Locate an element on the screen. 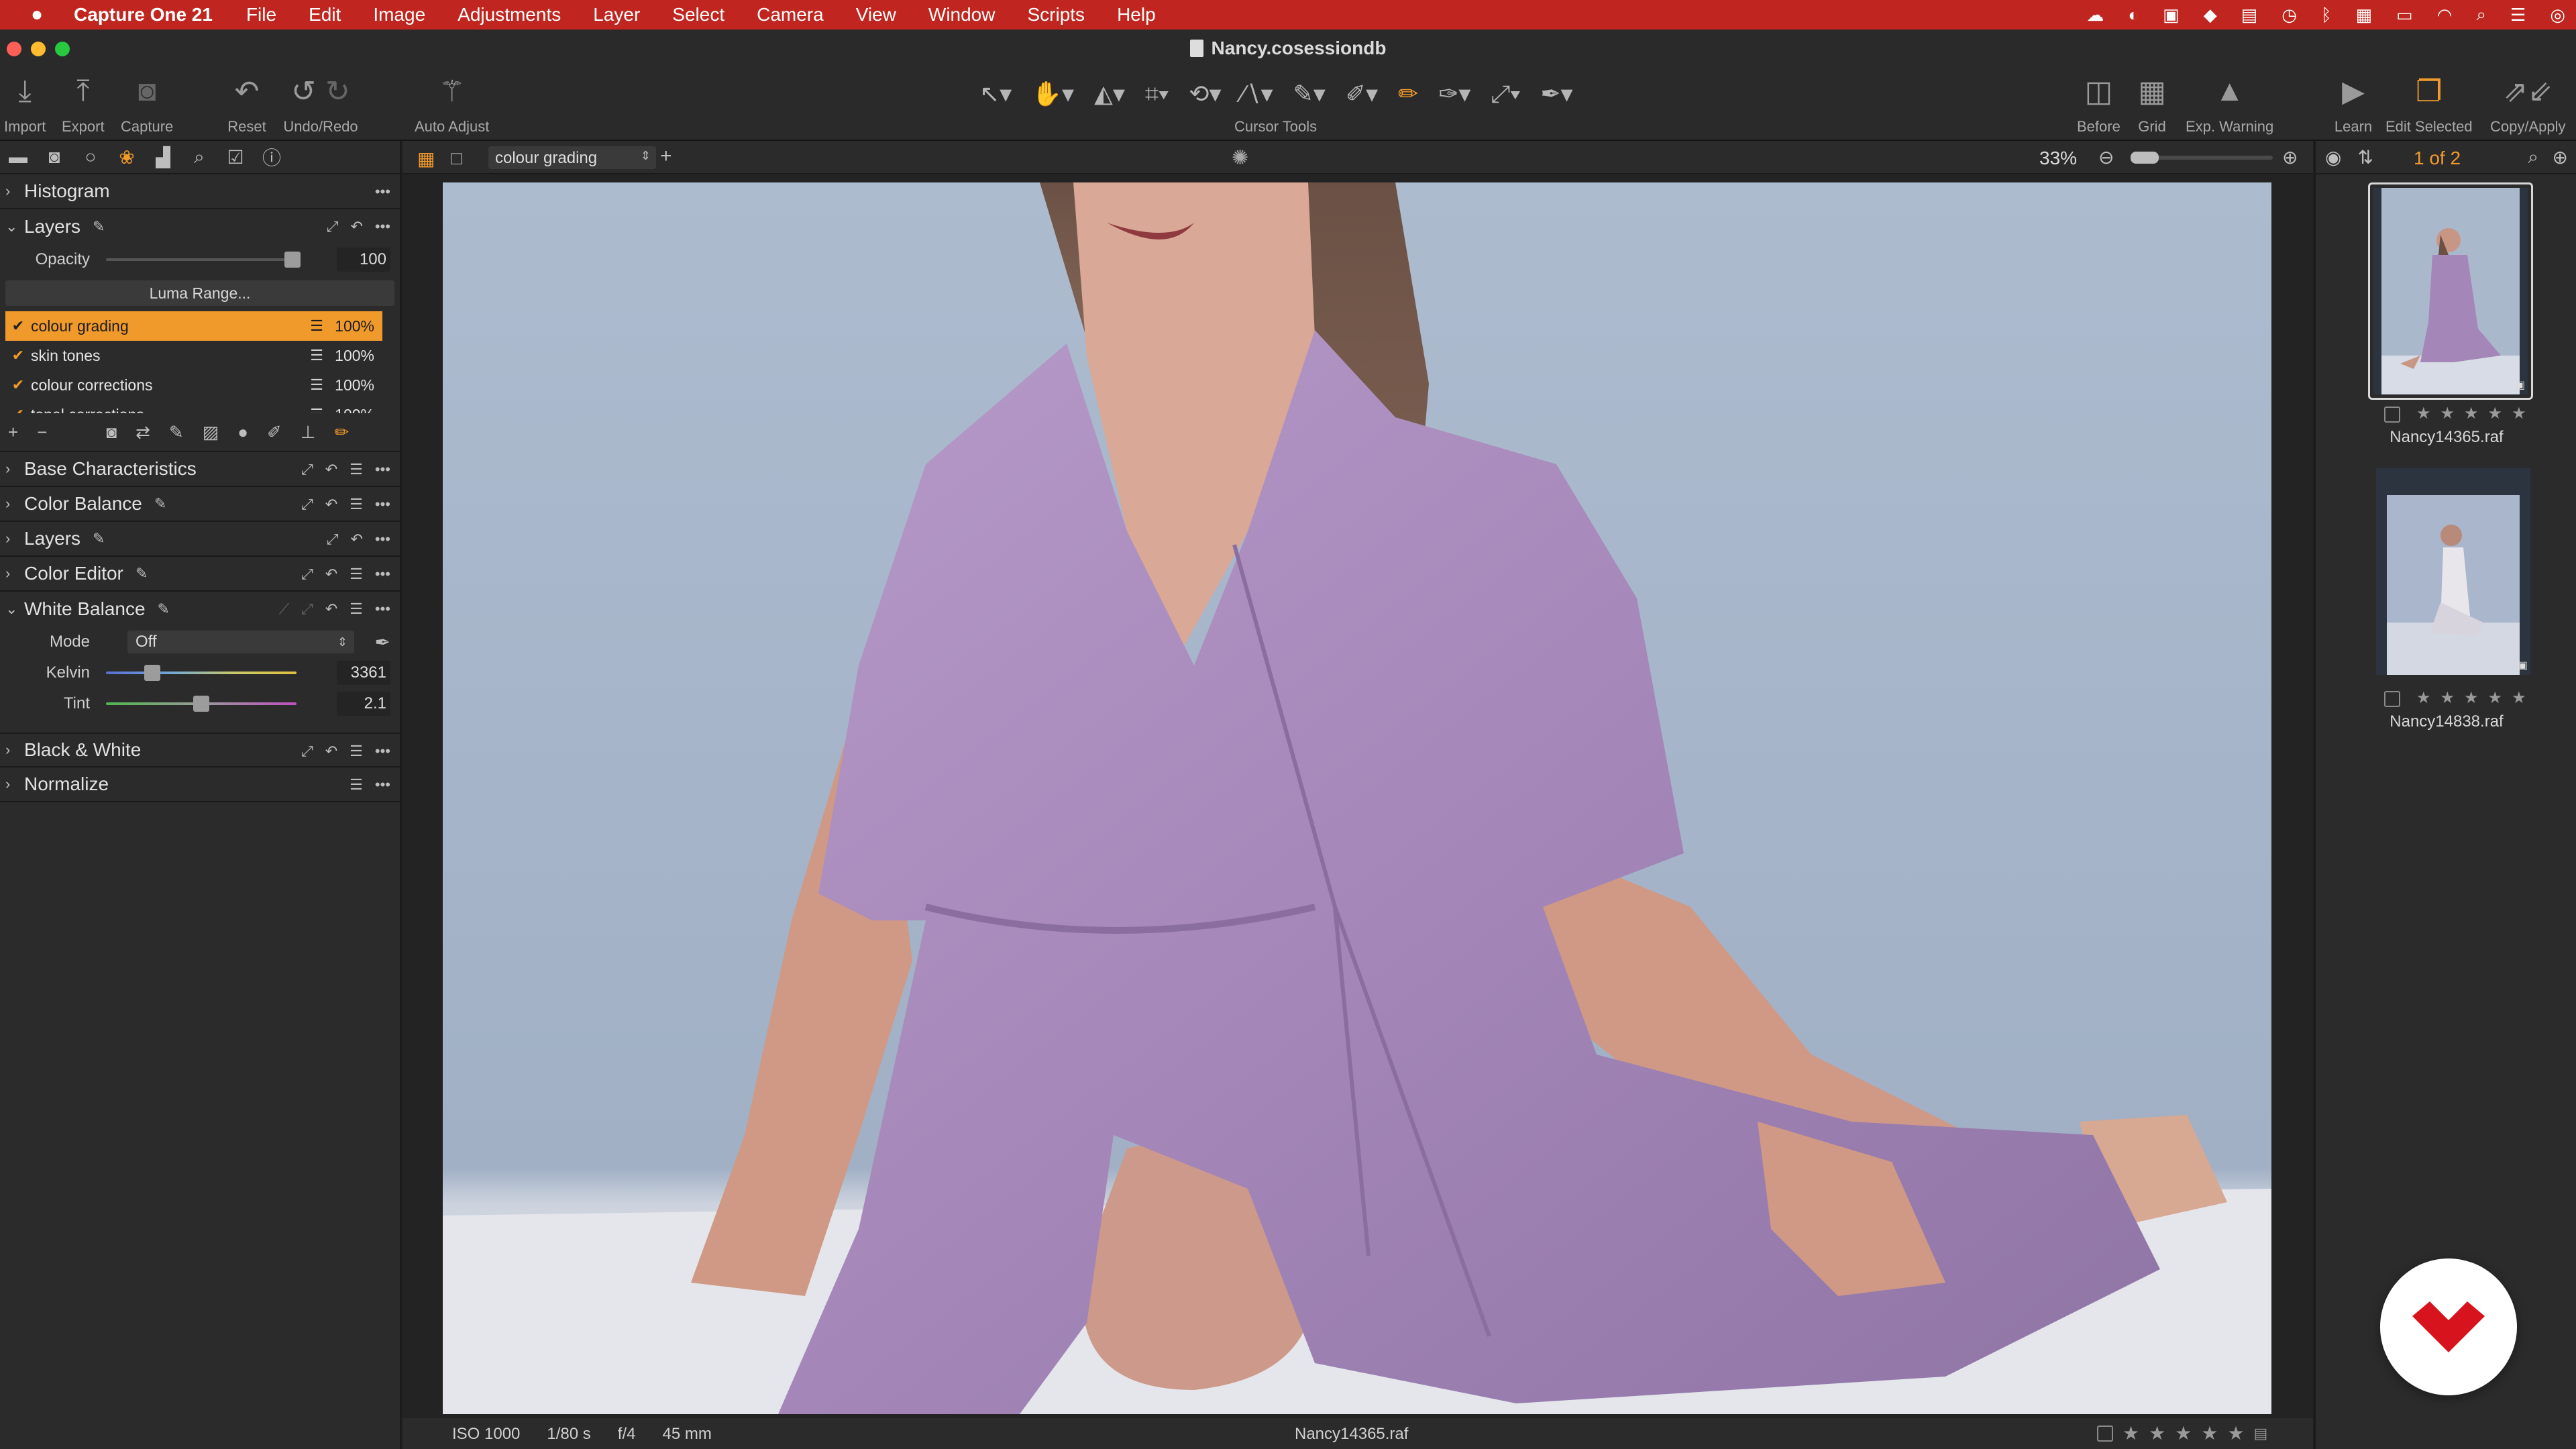 This screenshot has height=1449, width=2576. layer-row-colour-grading: ✔ colour grading ☰ 100% is located at coordinates (193, 326).